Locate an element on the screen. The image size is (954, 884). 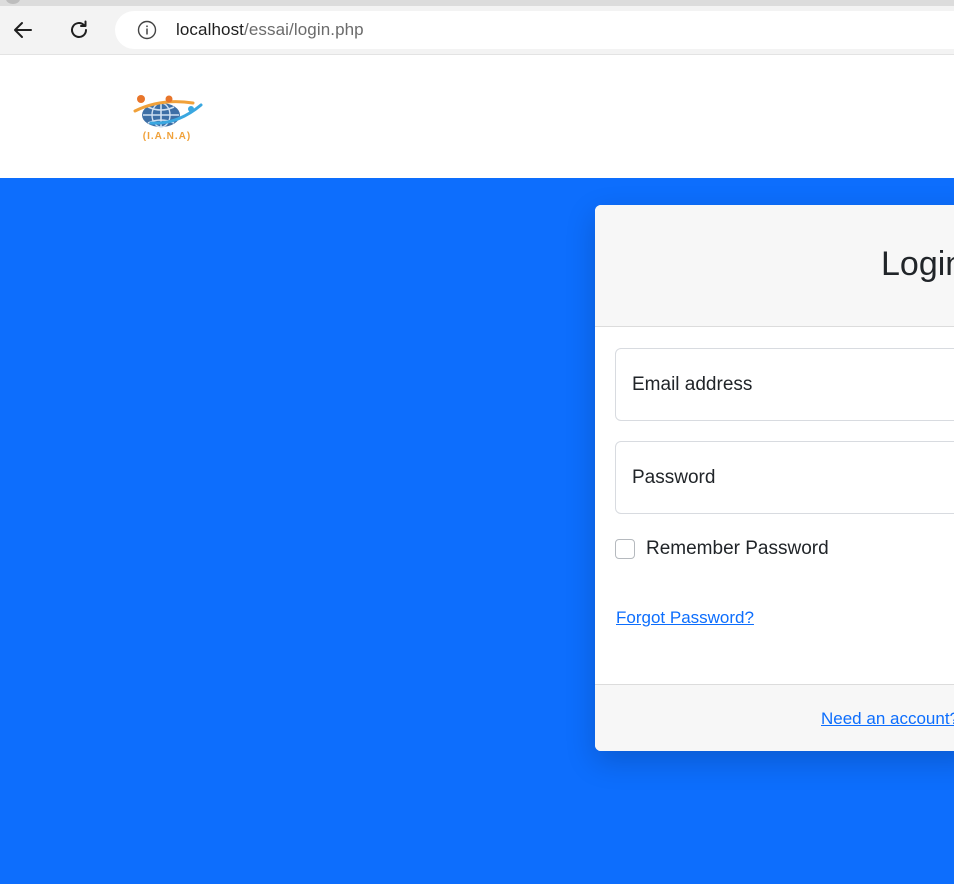
globe-logo-icon is located at coordinates (168, 111).